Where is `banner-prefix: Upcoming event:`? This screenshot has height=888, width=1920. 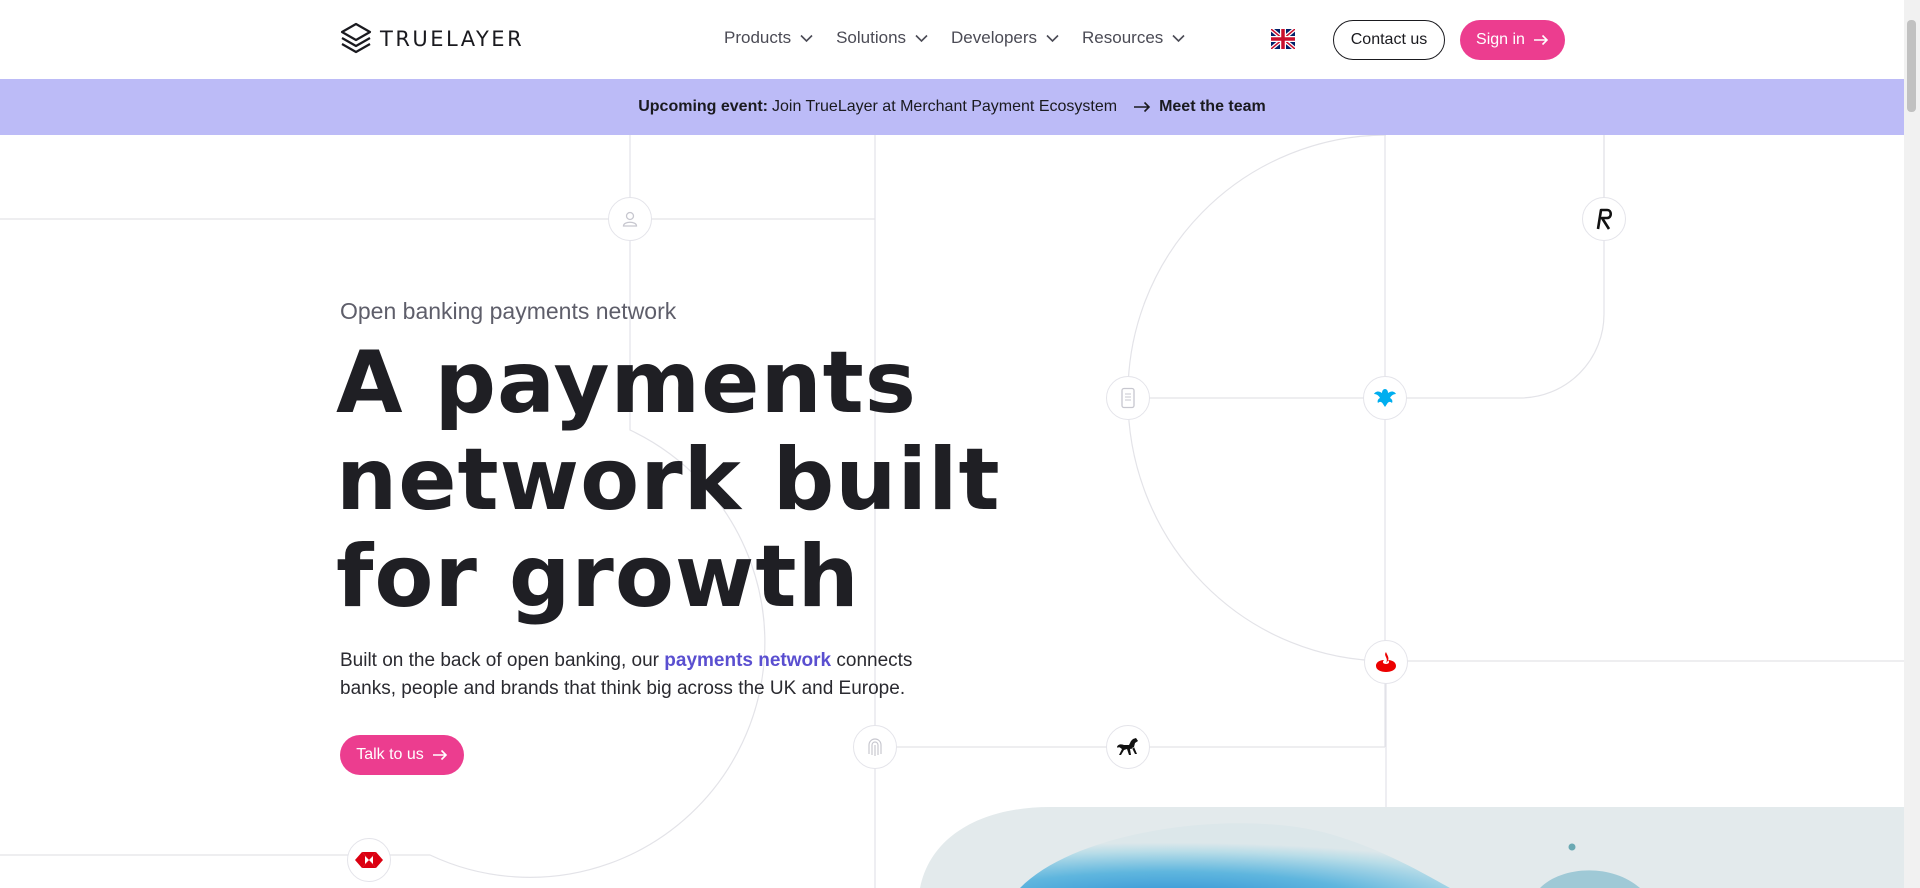
banner-prefix: Upcoming event: is located at coordinates (703, 106).